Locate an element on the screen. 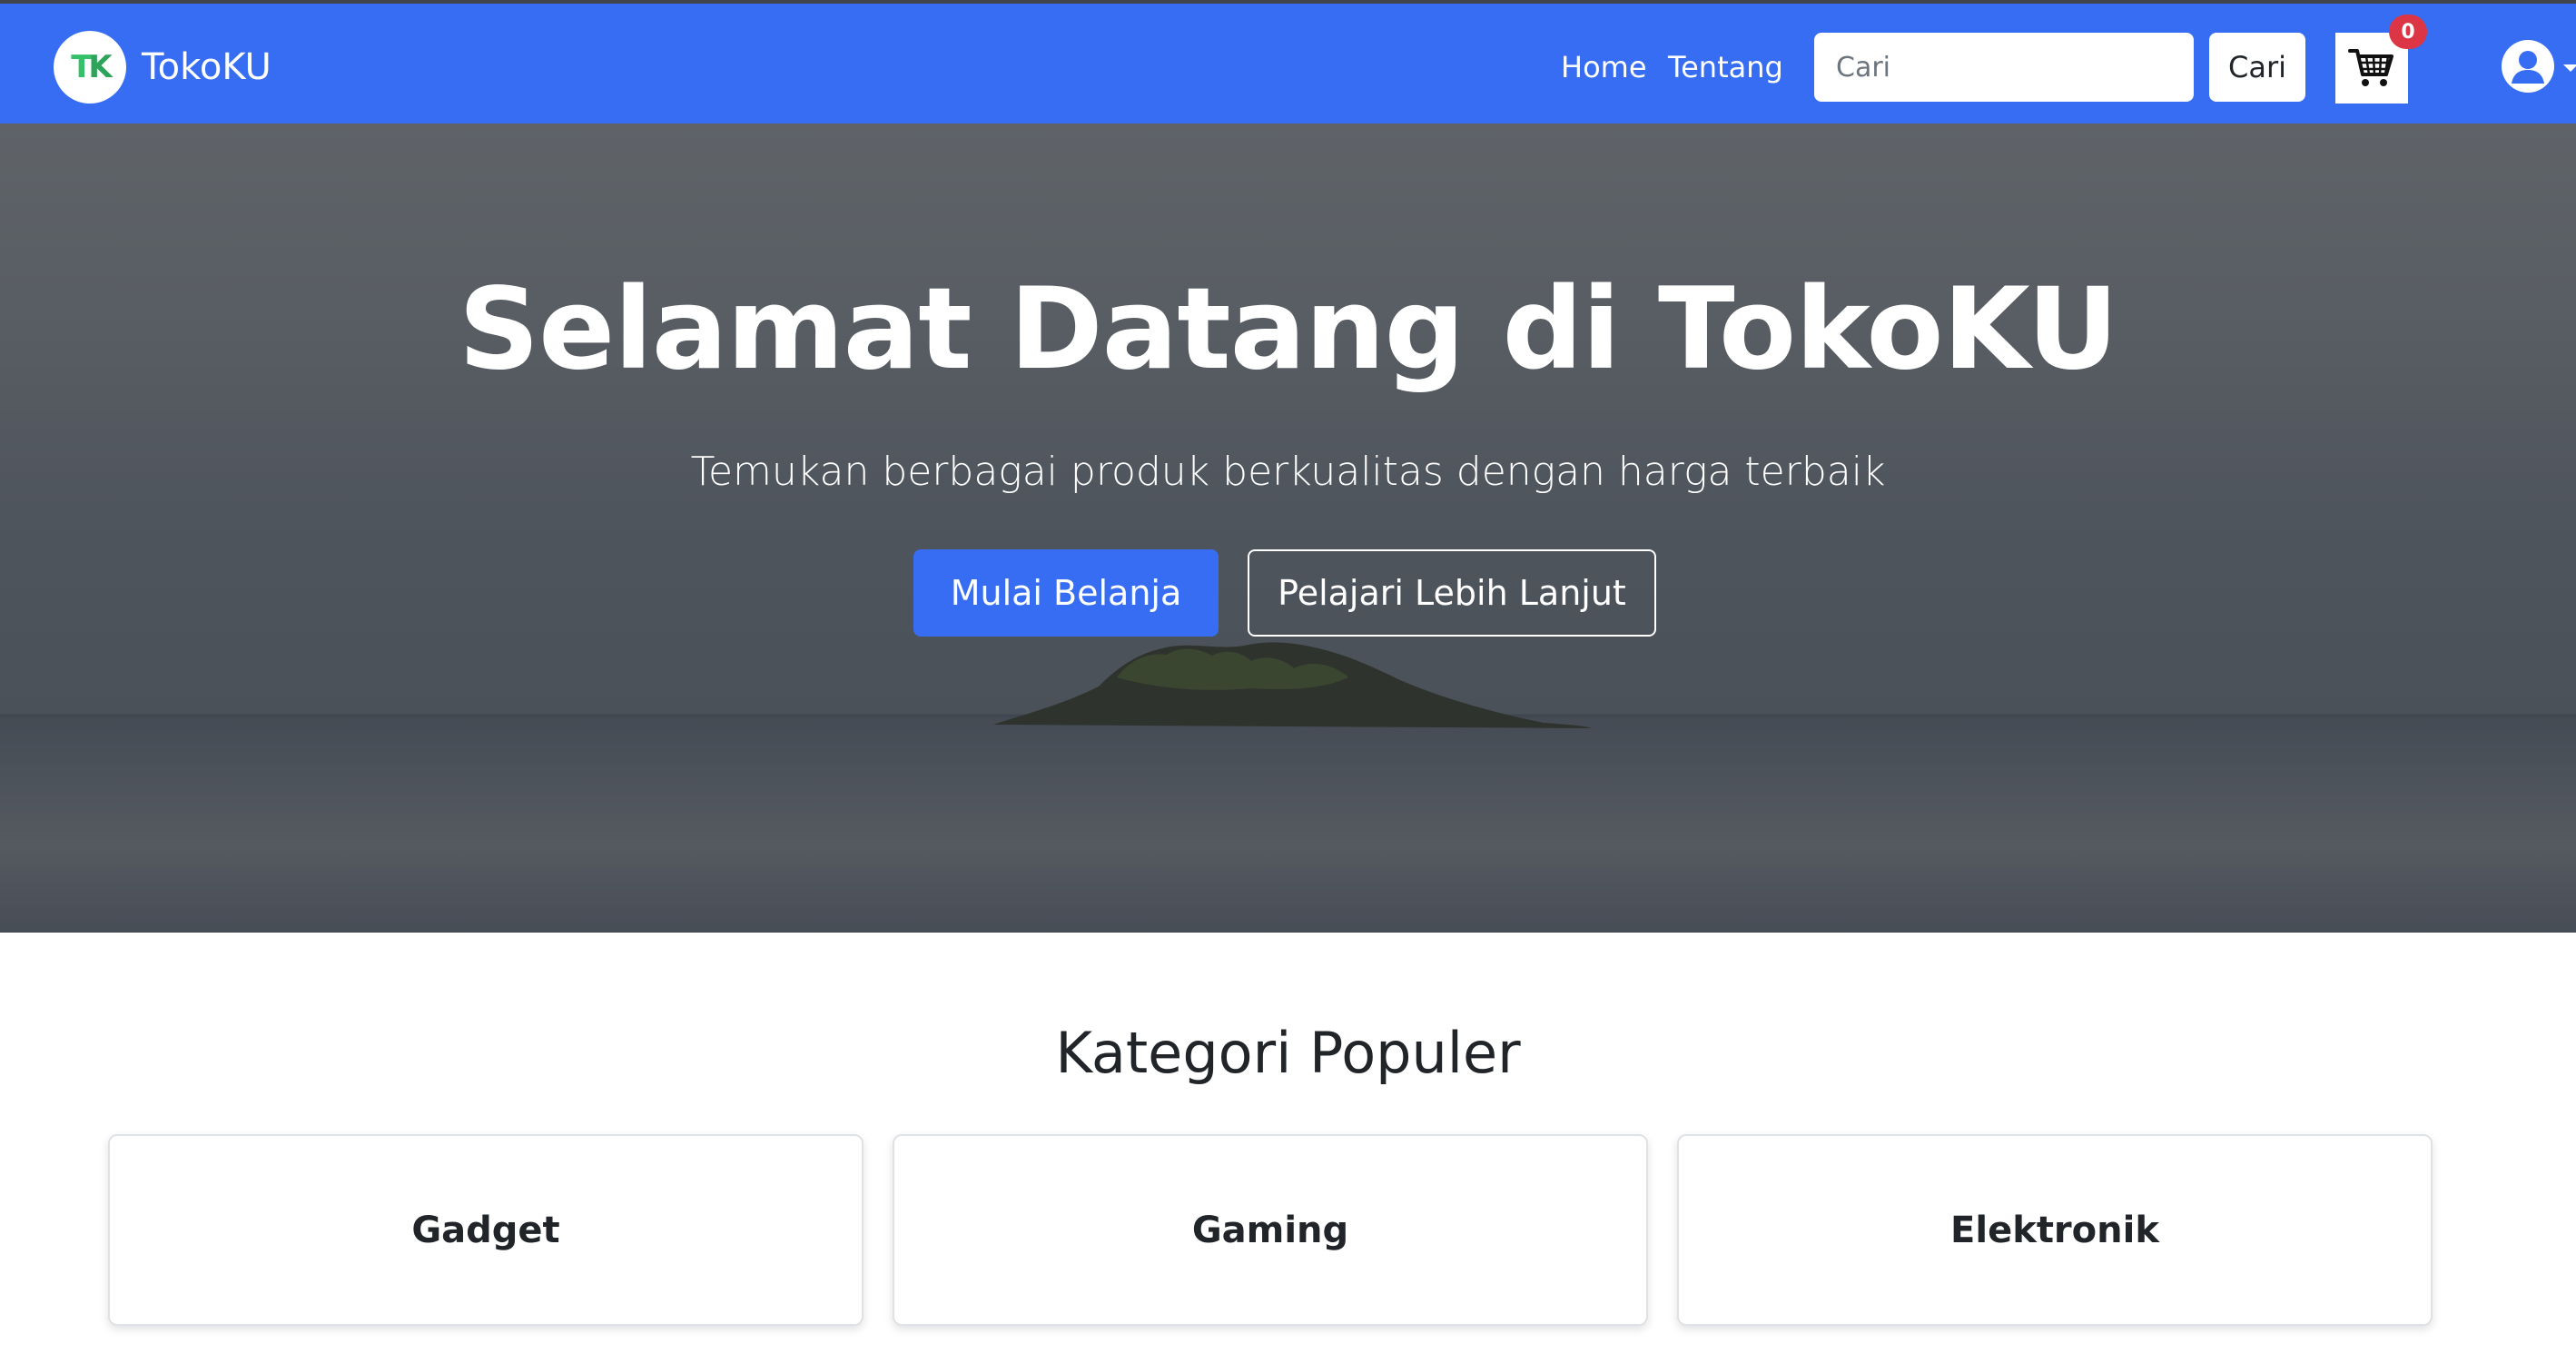 This screenshot has width=2576, height=1363. category-card-elektronik: Elektronik is located at coordinates (2055, 1230).